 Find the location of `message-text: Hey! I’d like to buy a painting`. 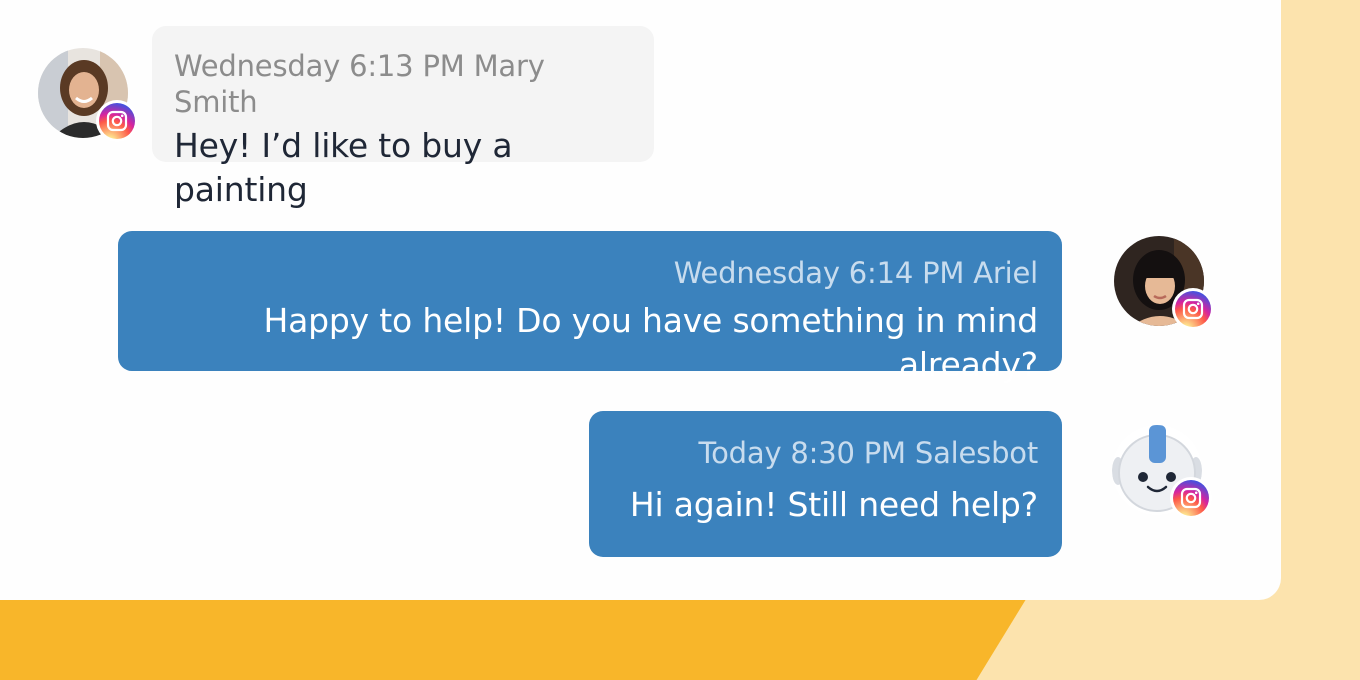

message-text: Hey! I’d like to buy a painting is located at coordinates (343, 167).